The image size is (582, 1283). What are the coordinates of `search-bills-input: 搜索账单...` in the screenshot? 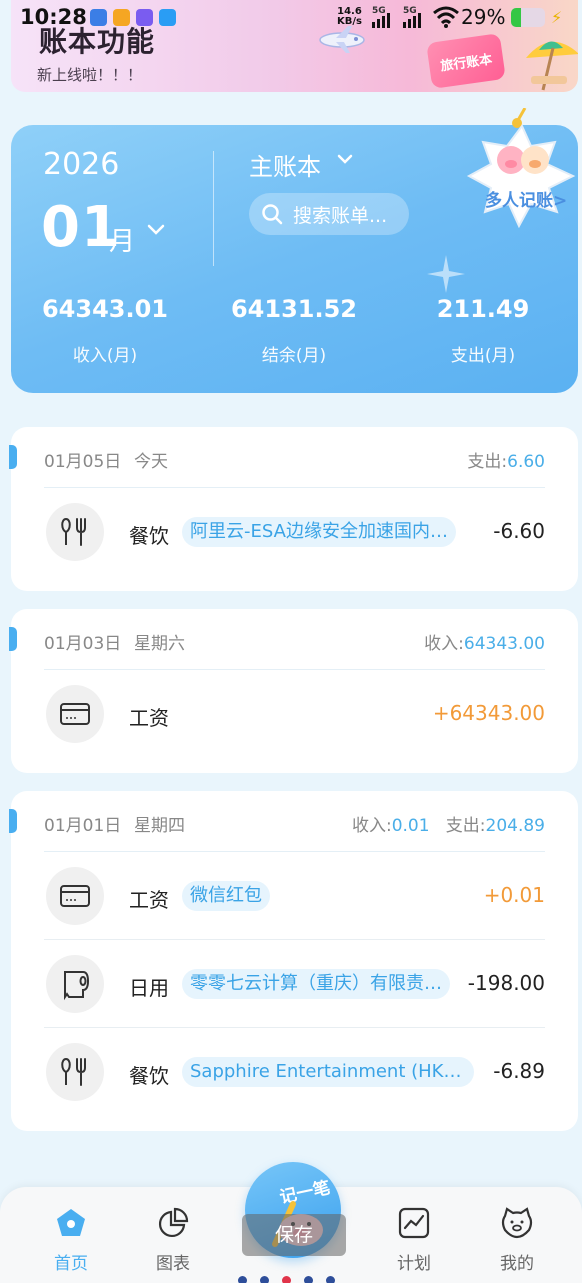 It's located at (329, 214).